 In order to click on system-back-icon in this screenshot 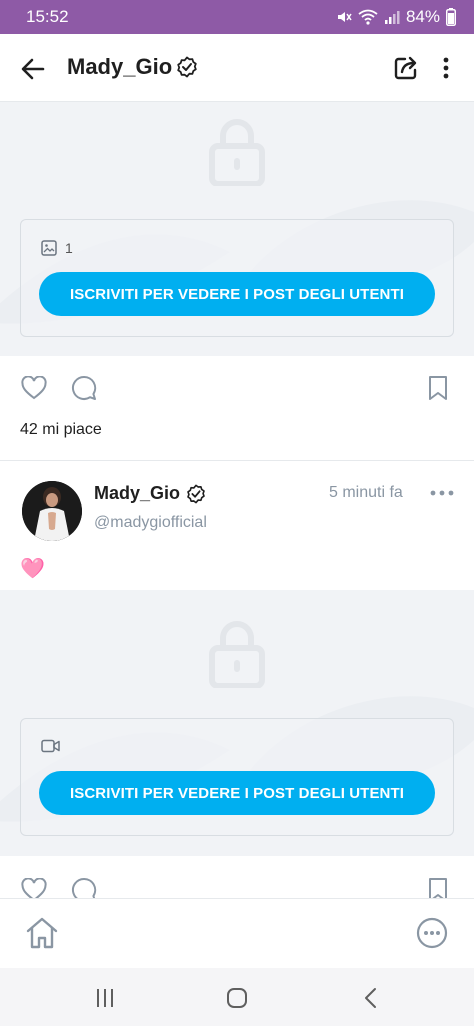, I will do `click(370, 998)`.